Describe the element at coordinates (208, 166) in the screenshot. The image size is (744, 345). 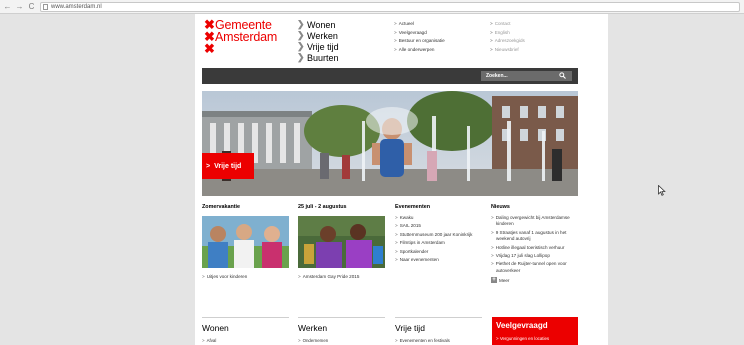
I see `chevron-right-icon: >` at that location.